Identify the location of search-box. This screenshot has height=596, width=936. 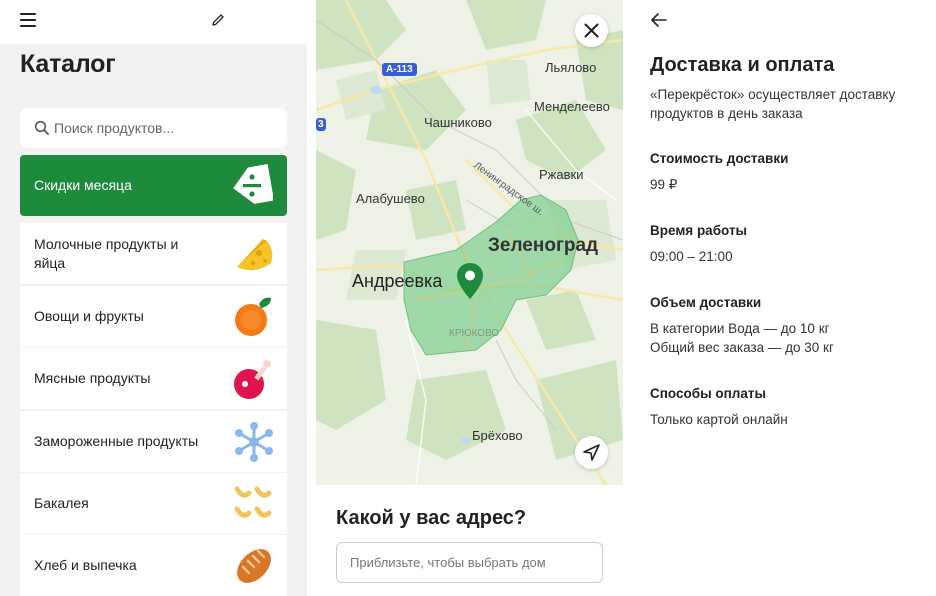
(153, 128).